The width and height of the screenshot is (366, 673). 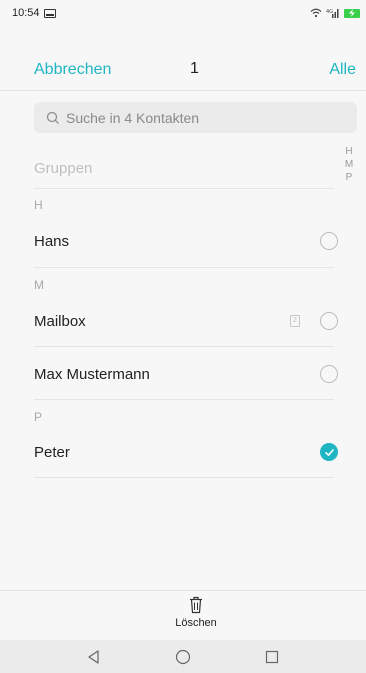 I want to click on index-letter-h: H, so click(x=348, y=151).